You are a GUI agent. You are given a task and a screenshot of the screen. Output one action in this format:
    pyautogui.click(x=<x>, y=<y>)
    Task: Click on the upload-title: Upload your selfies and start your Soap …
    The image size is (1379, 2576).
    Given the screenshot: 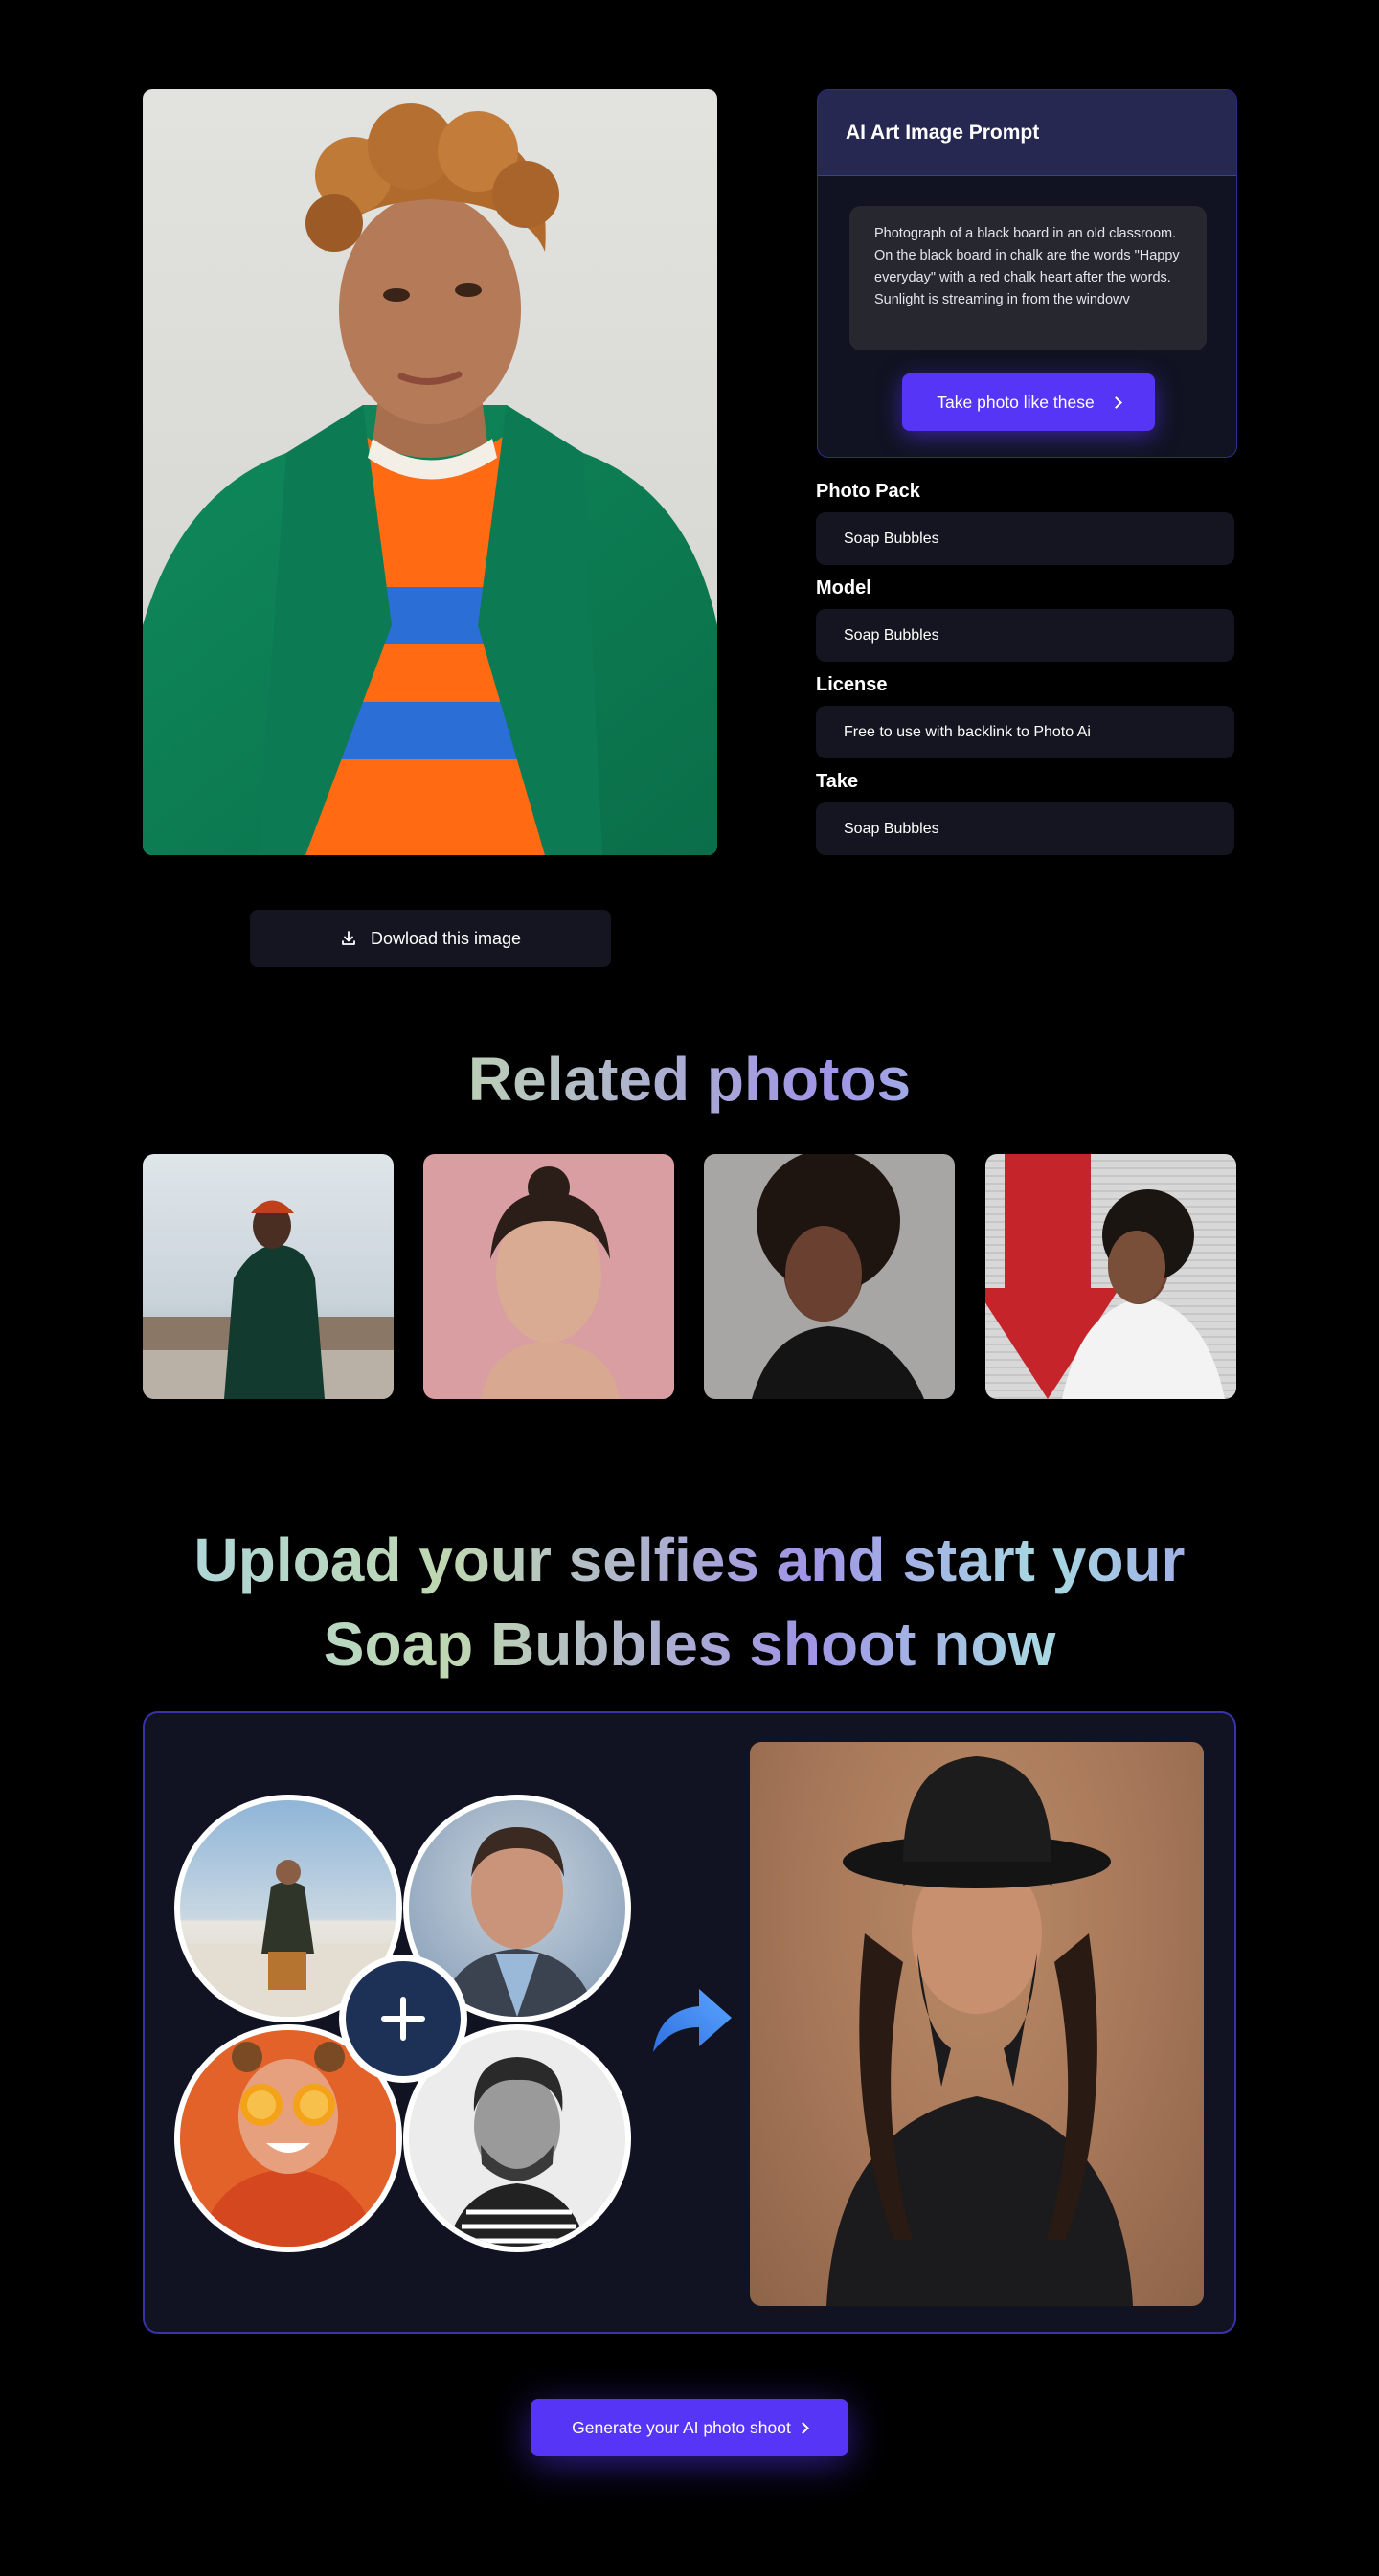 What is the action you would take?
    pyautogui.click(x=689, y=1602)
    